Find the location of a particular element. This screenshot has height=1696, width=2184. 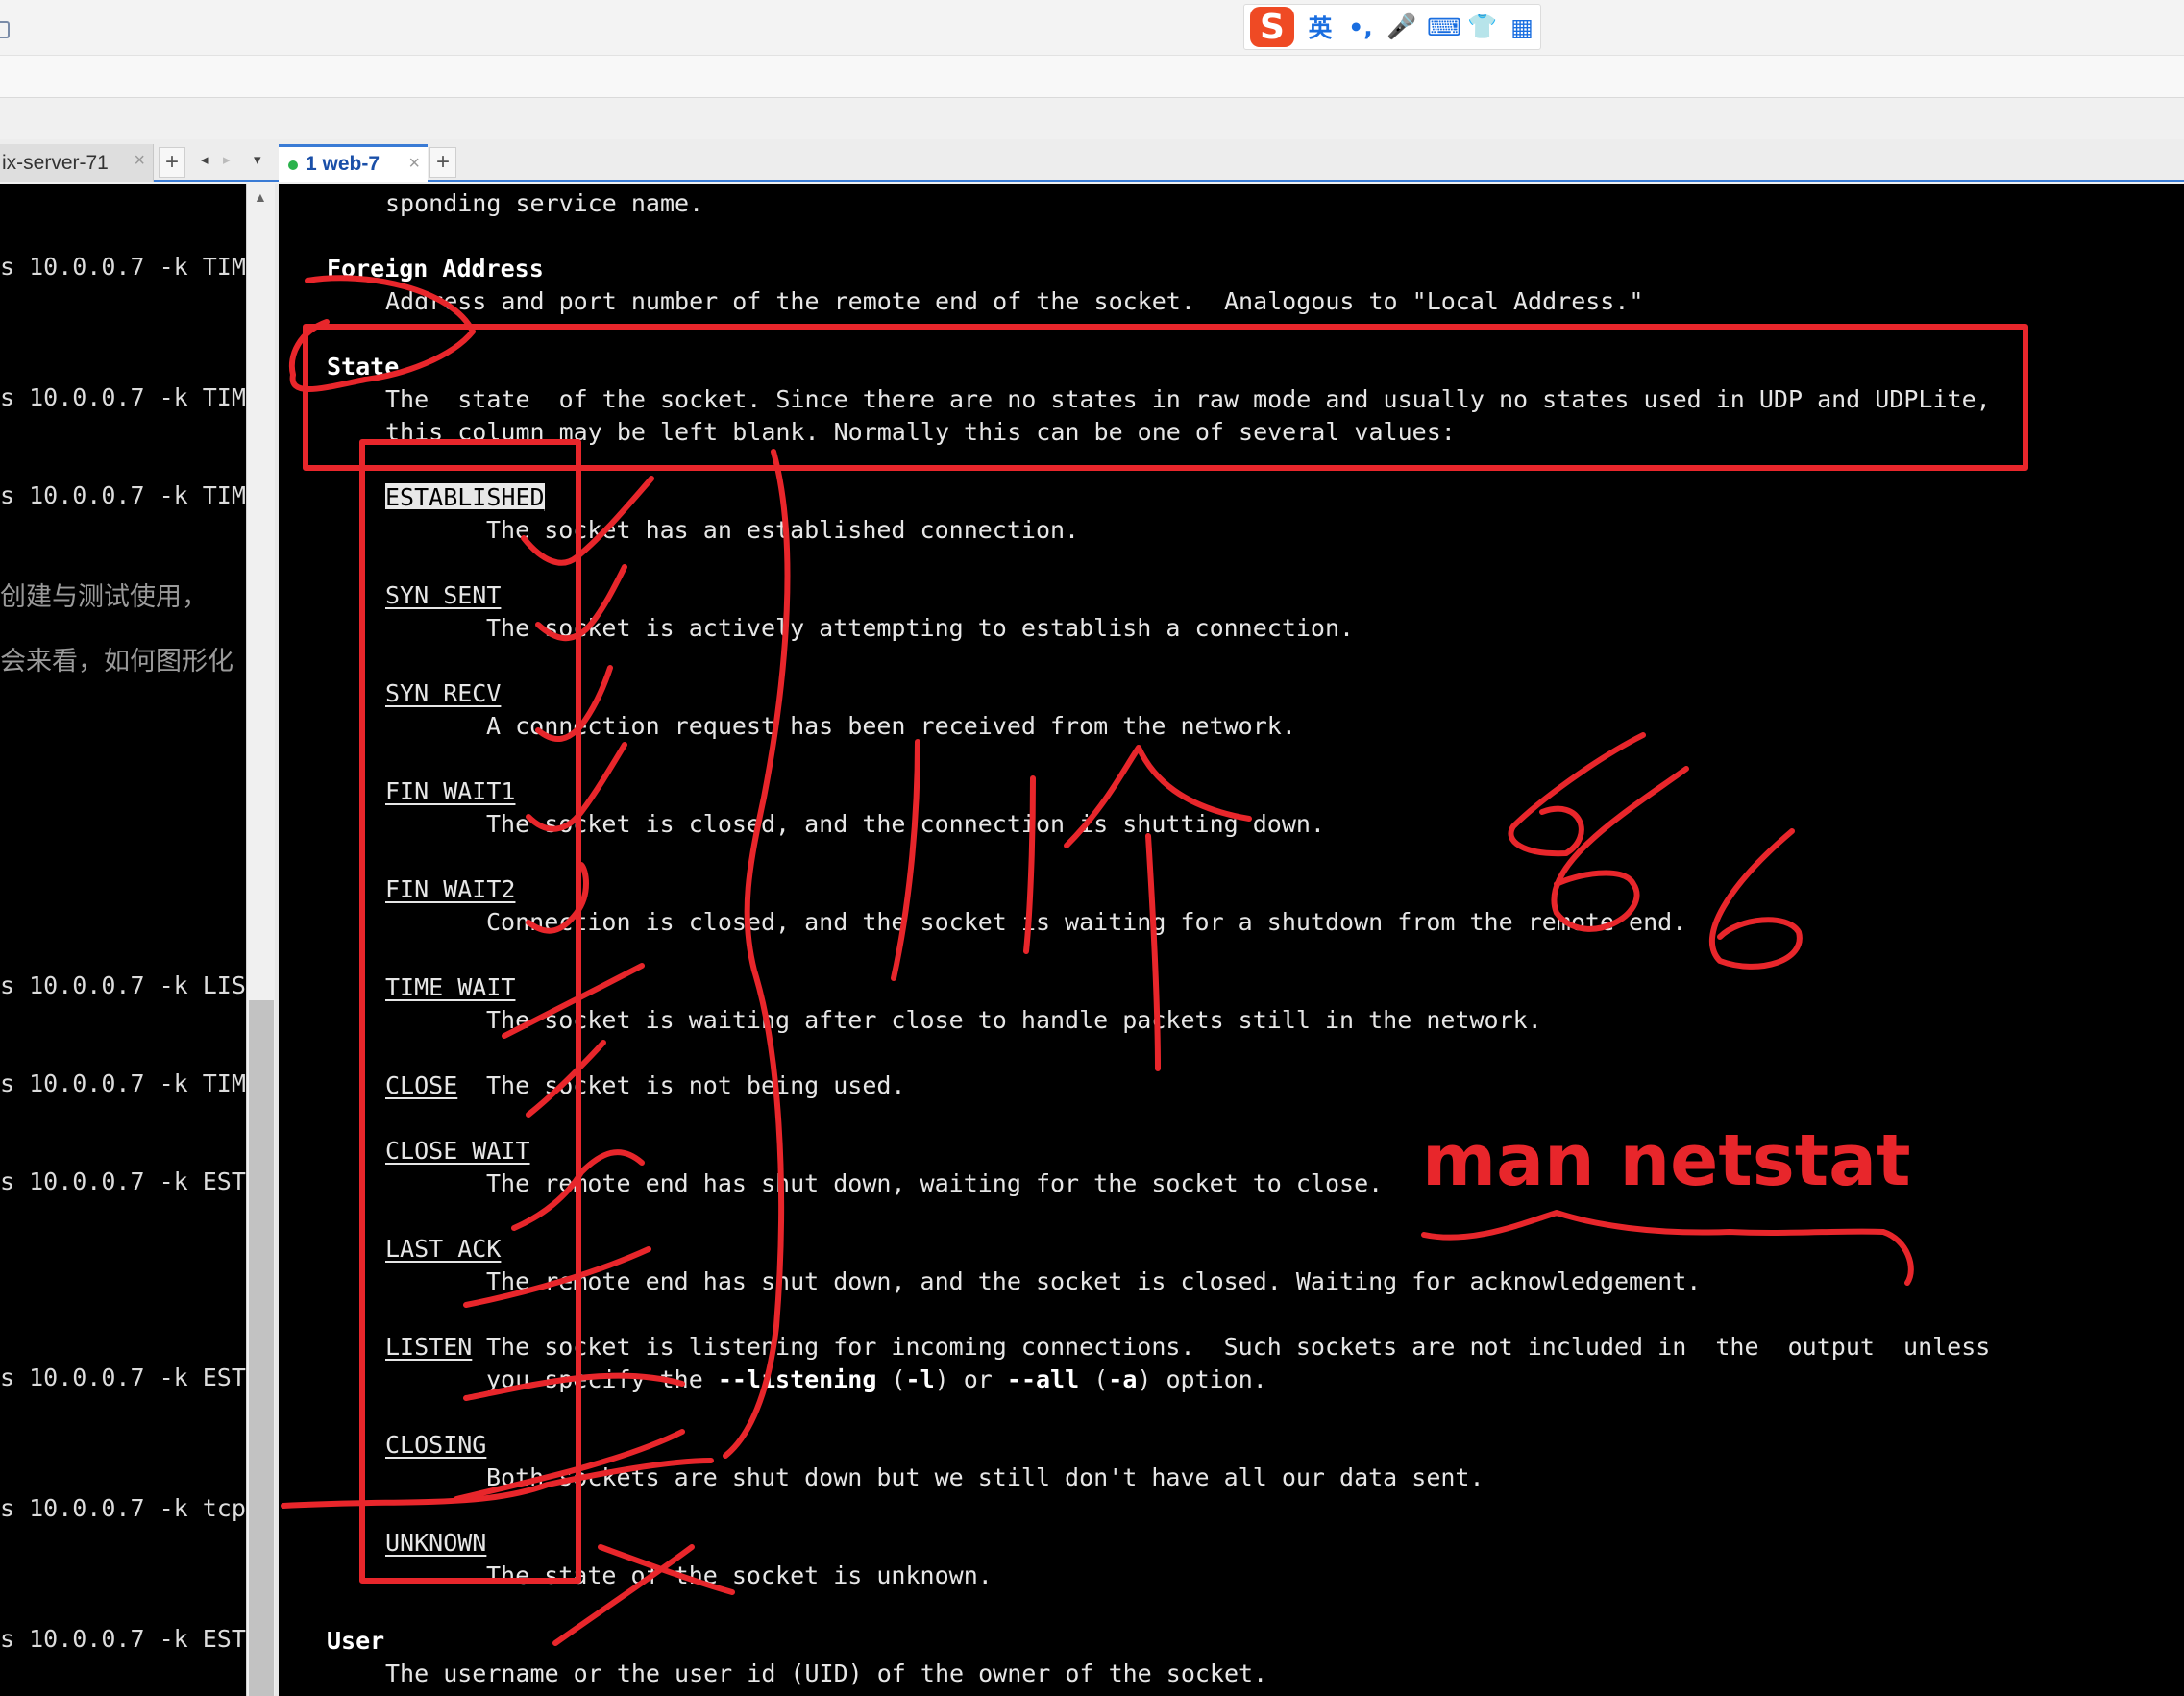

ime-toolbar: S 英 •, 🎤 ⌨ 👕 ▦ is located at coordinates (1392, 27).